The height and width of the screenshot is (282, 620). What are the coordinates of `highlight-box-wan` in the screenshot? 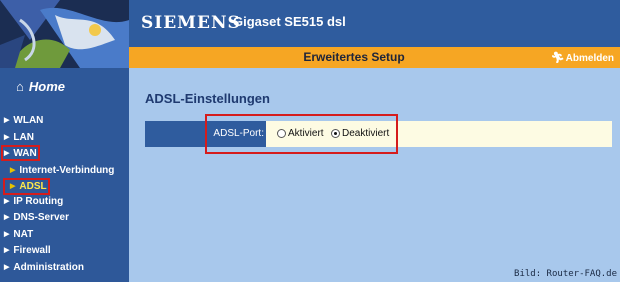 It's located at (20, 153).